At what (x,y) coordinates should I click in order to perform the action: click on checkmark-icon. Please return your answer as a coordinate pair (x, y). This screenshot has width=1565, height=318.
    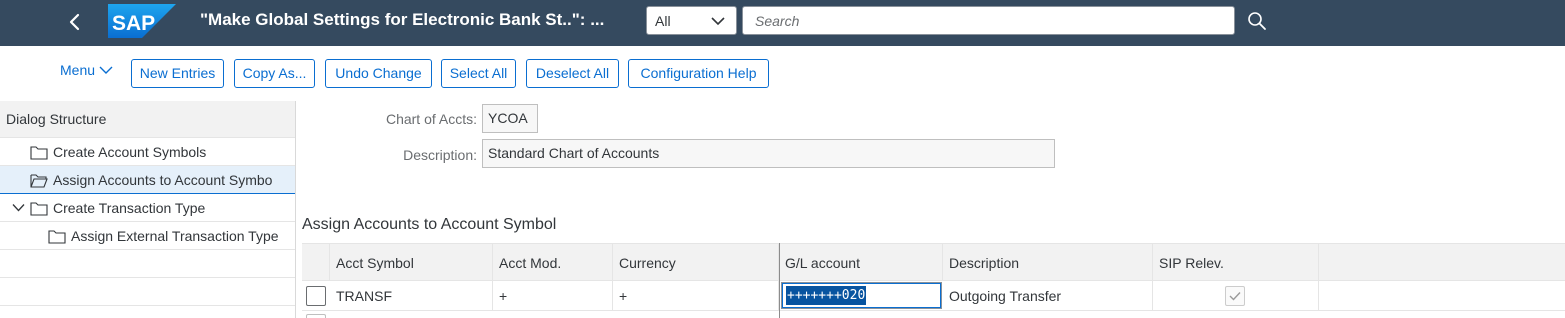
    Looking at the image, I should click on (1235, 296).